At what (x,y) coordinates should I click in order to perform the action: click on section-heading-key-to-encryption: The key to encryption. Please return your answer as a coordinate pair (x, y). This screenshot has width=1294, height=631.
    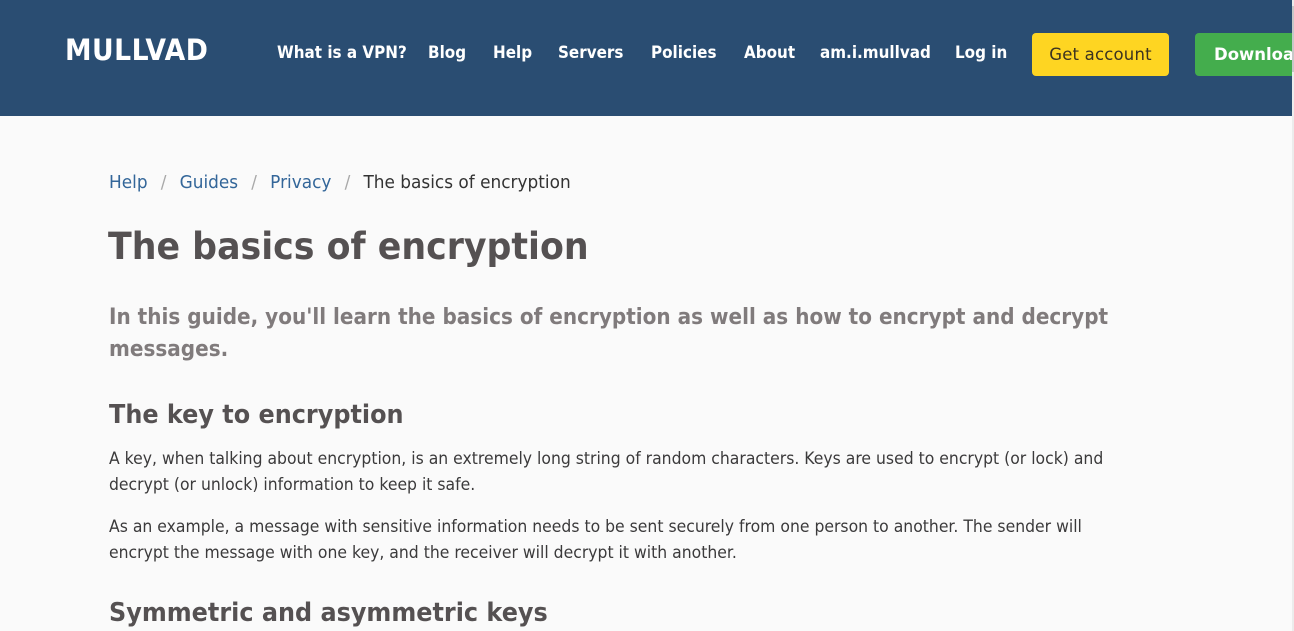
    Looking at the image, I should click on (256, 415).